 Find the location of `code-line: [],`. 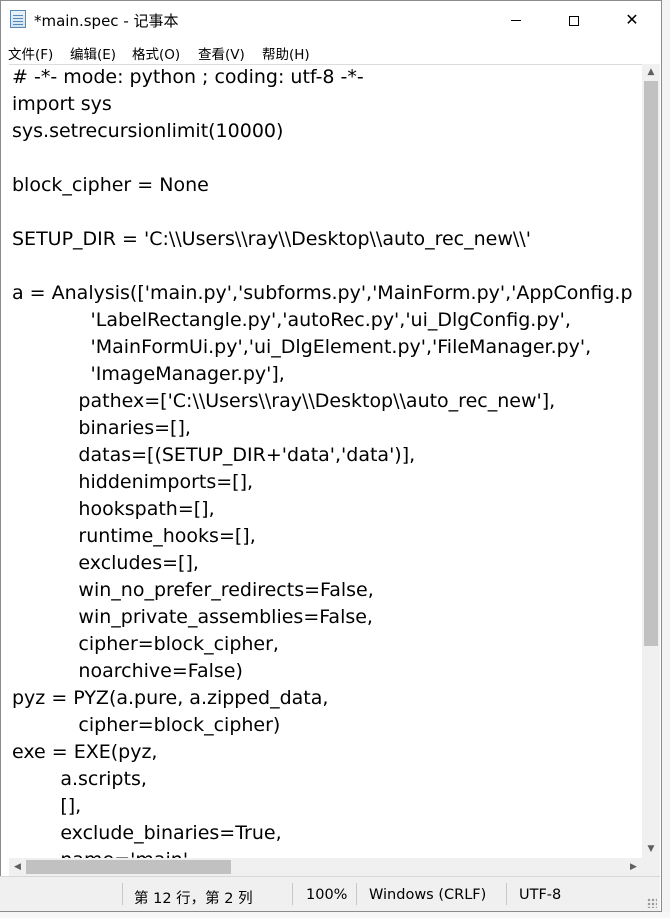

code-line: [], is located at coordinates (47, 806).